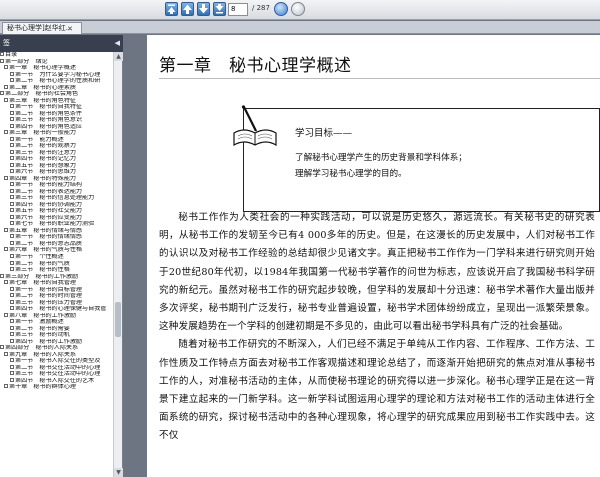 This screenshot has height=477, width=600. Describe the element at coordinates (45, 165) in the screenshot. I see `bookmark-label: 第五节 秘书的想象力` at that location.